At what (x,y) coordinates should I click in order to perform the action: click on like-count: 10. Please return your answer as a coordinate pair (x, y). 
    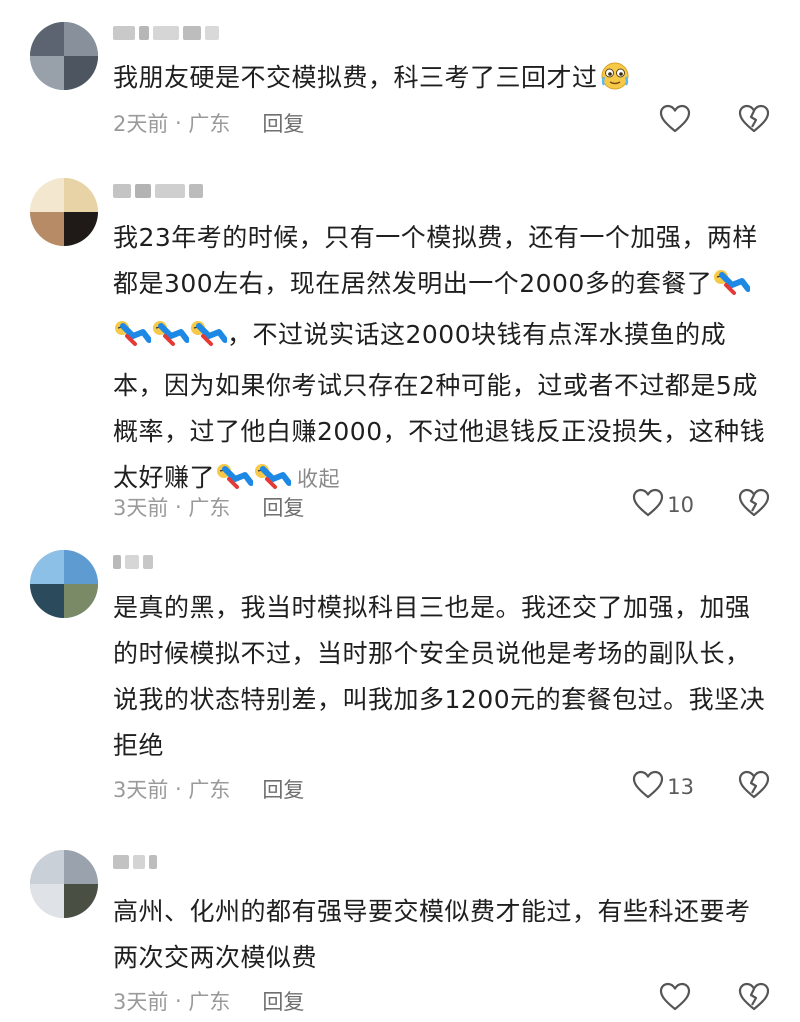
    Looking at the image, I should click on (680, 505).